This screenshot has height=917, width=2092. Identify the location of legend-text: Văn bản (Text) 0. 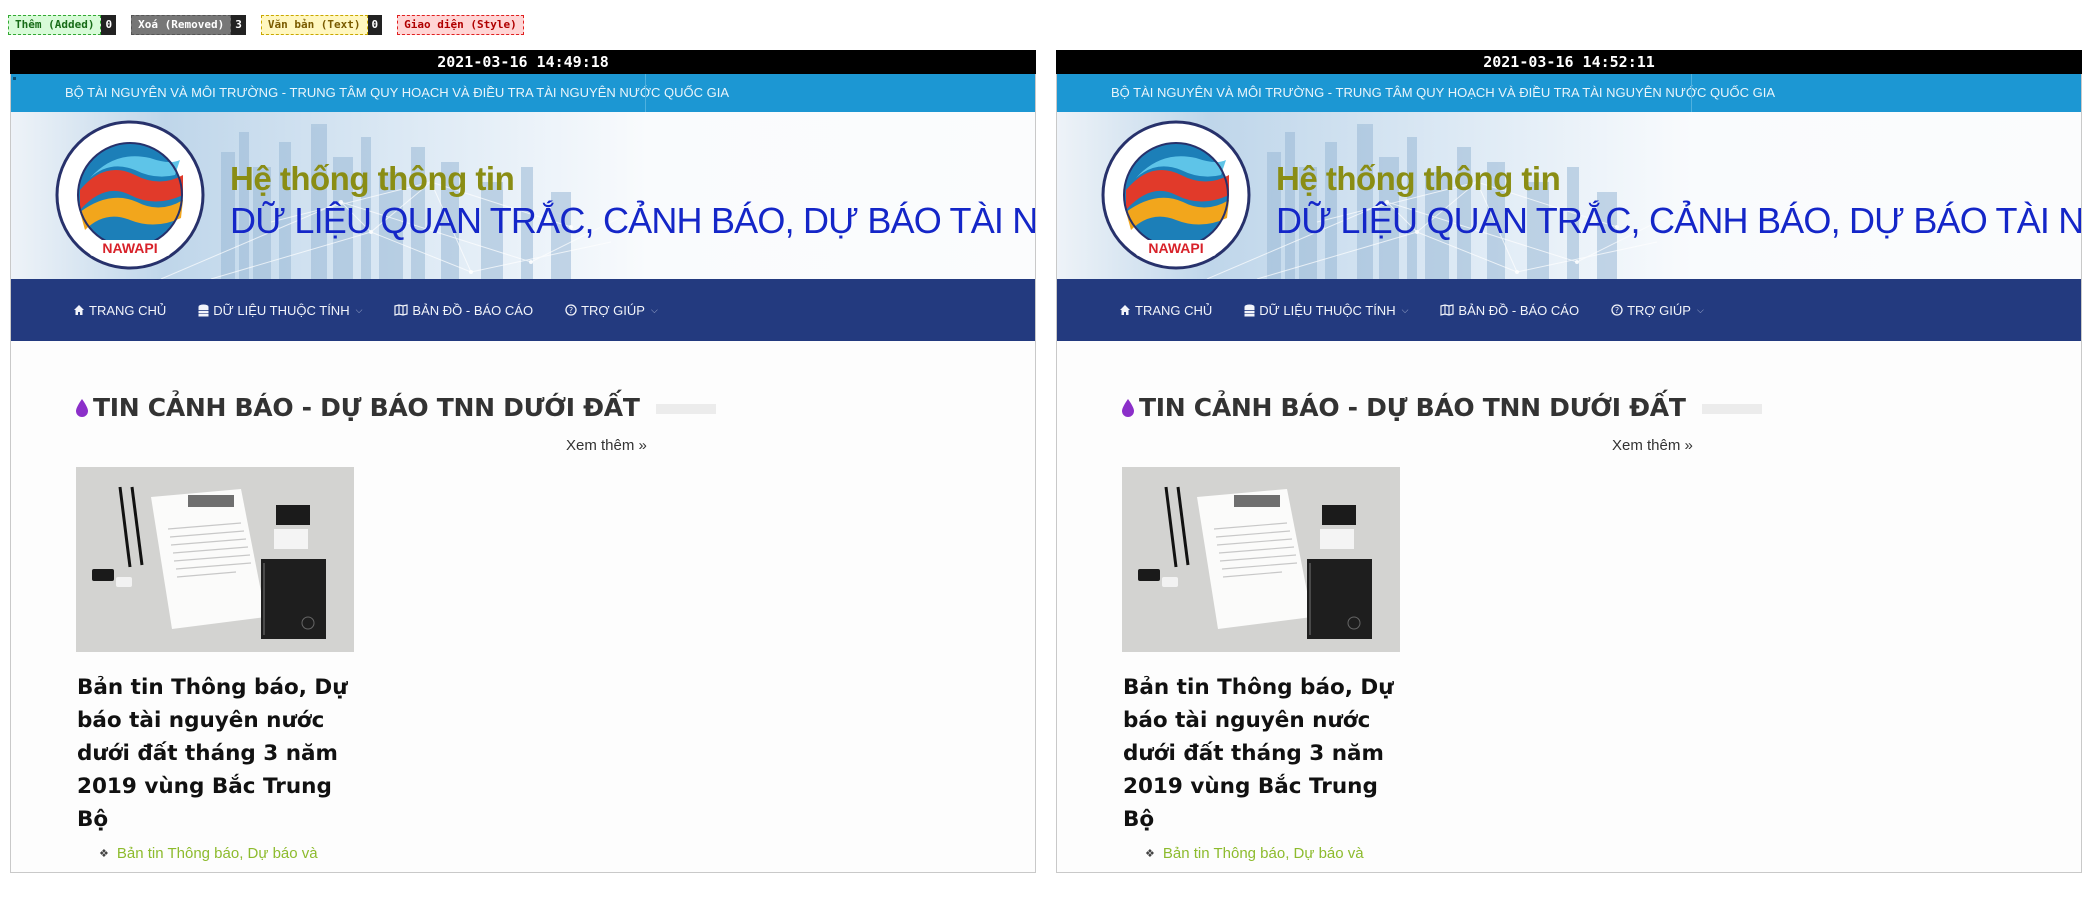
(321, 25).